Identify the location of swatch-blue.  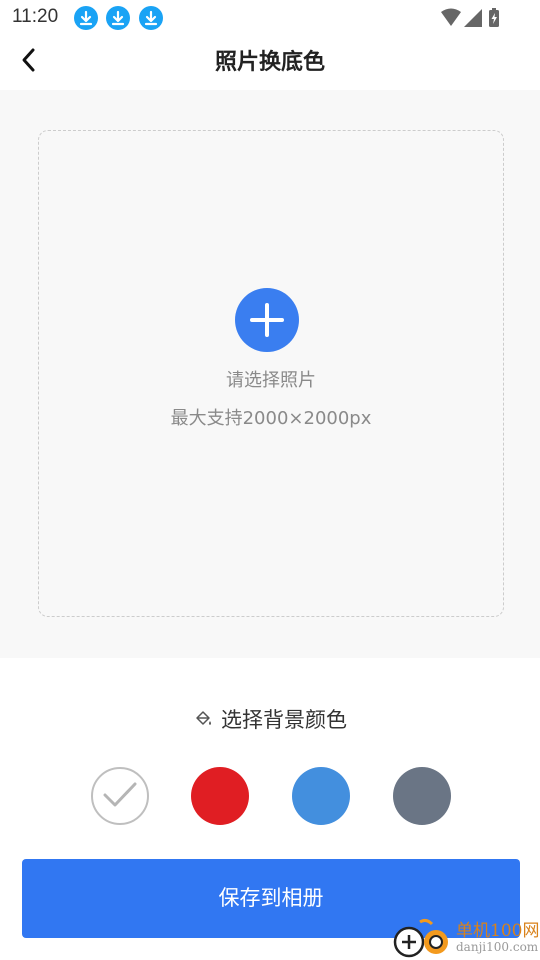
(321, 796).